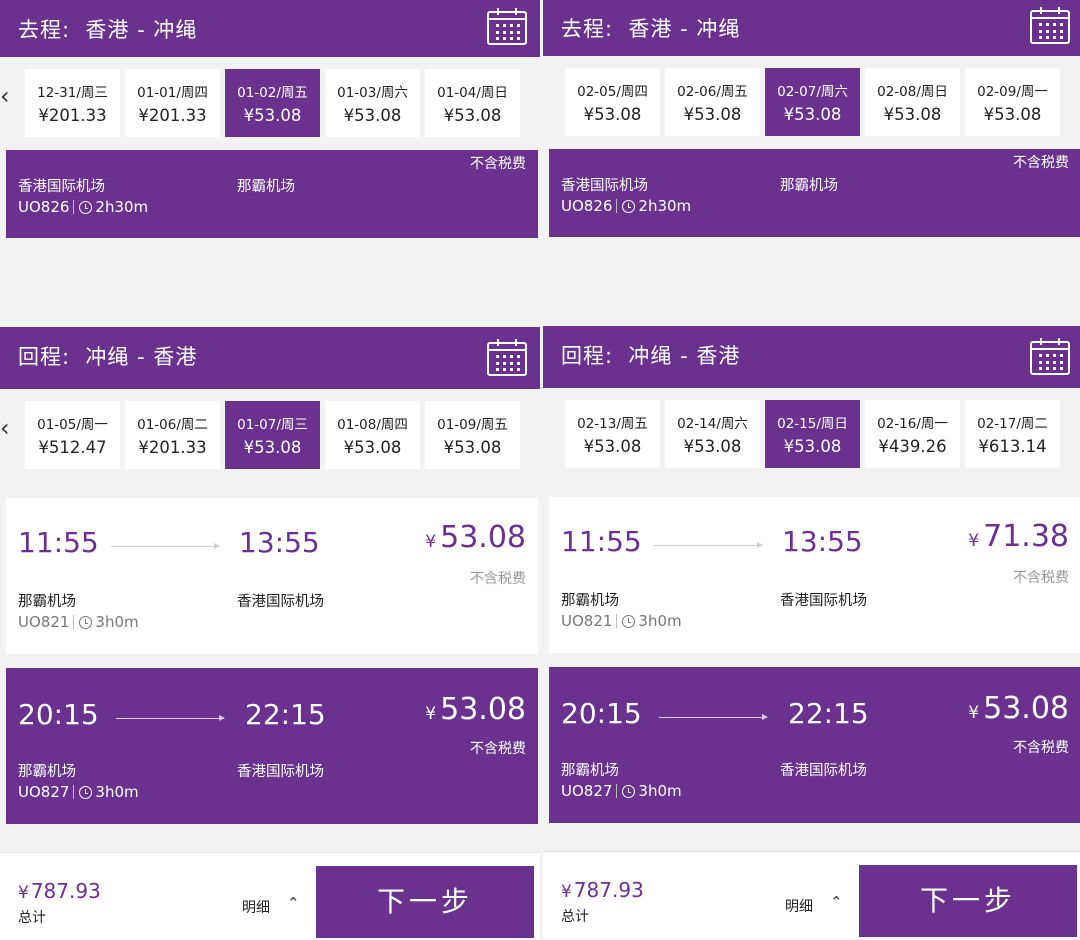 The width and height of the screenshot is (1080, 940). I want to click on date-option: 02-06/周五 ¥53.08, so click(712, 102).